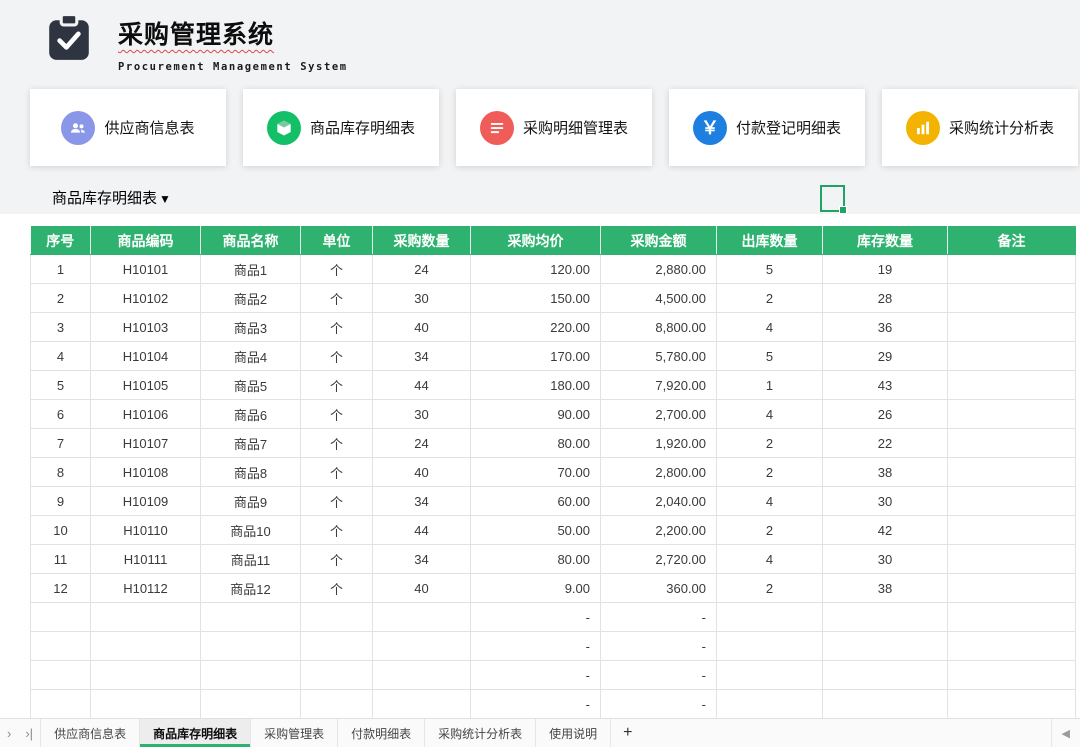  I want to click on table-cell: 商品9, so click(250, 501).